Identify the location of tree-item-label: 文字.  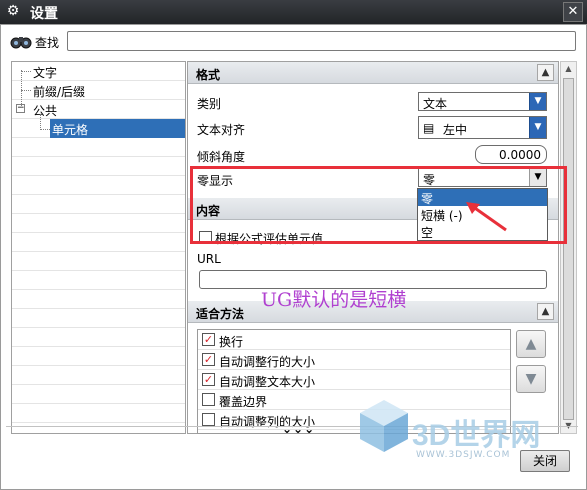
(45, 73).